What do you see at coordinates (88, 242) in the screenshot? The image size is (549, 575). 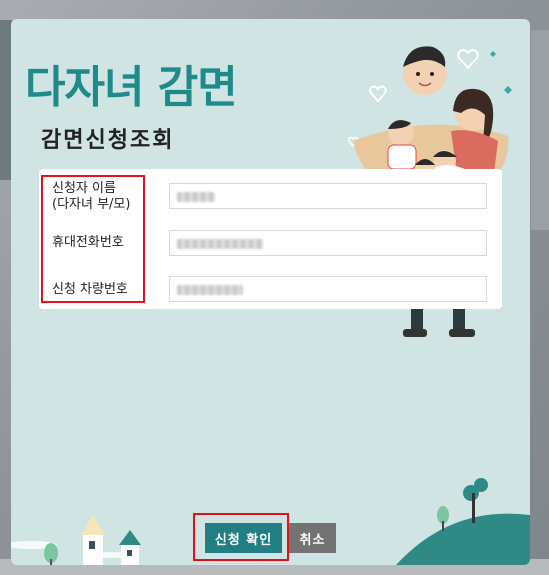 I see `phone-number-label: 휴대전화번호` at bounding box center [88, 242].